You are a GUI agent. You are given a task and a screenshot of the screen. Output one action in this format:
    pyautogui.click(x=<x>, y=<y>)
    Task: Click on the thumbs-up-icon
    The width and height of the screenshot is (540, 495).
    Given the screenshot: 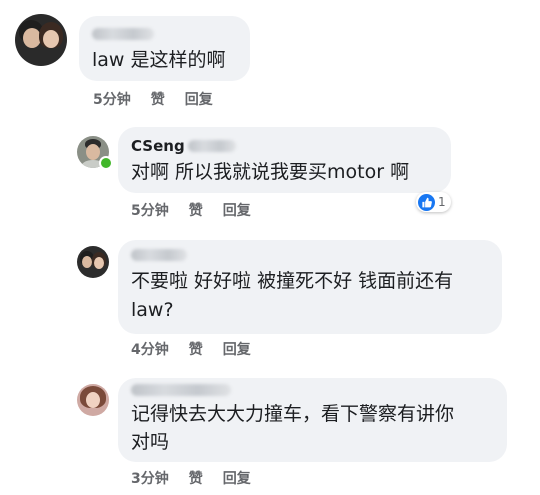 What is the action you would take?
    pyautogui.click(x=426, y=202)
    